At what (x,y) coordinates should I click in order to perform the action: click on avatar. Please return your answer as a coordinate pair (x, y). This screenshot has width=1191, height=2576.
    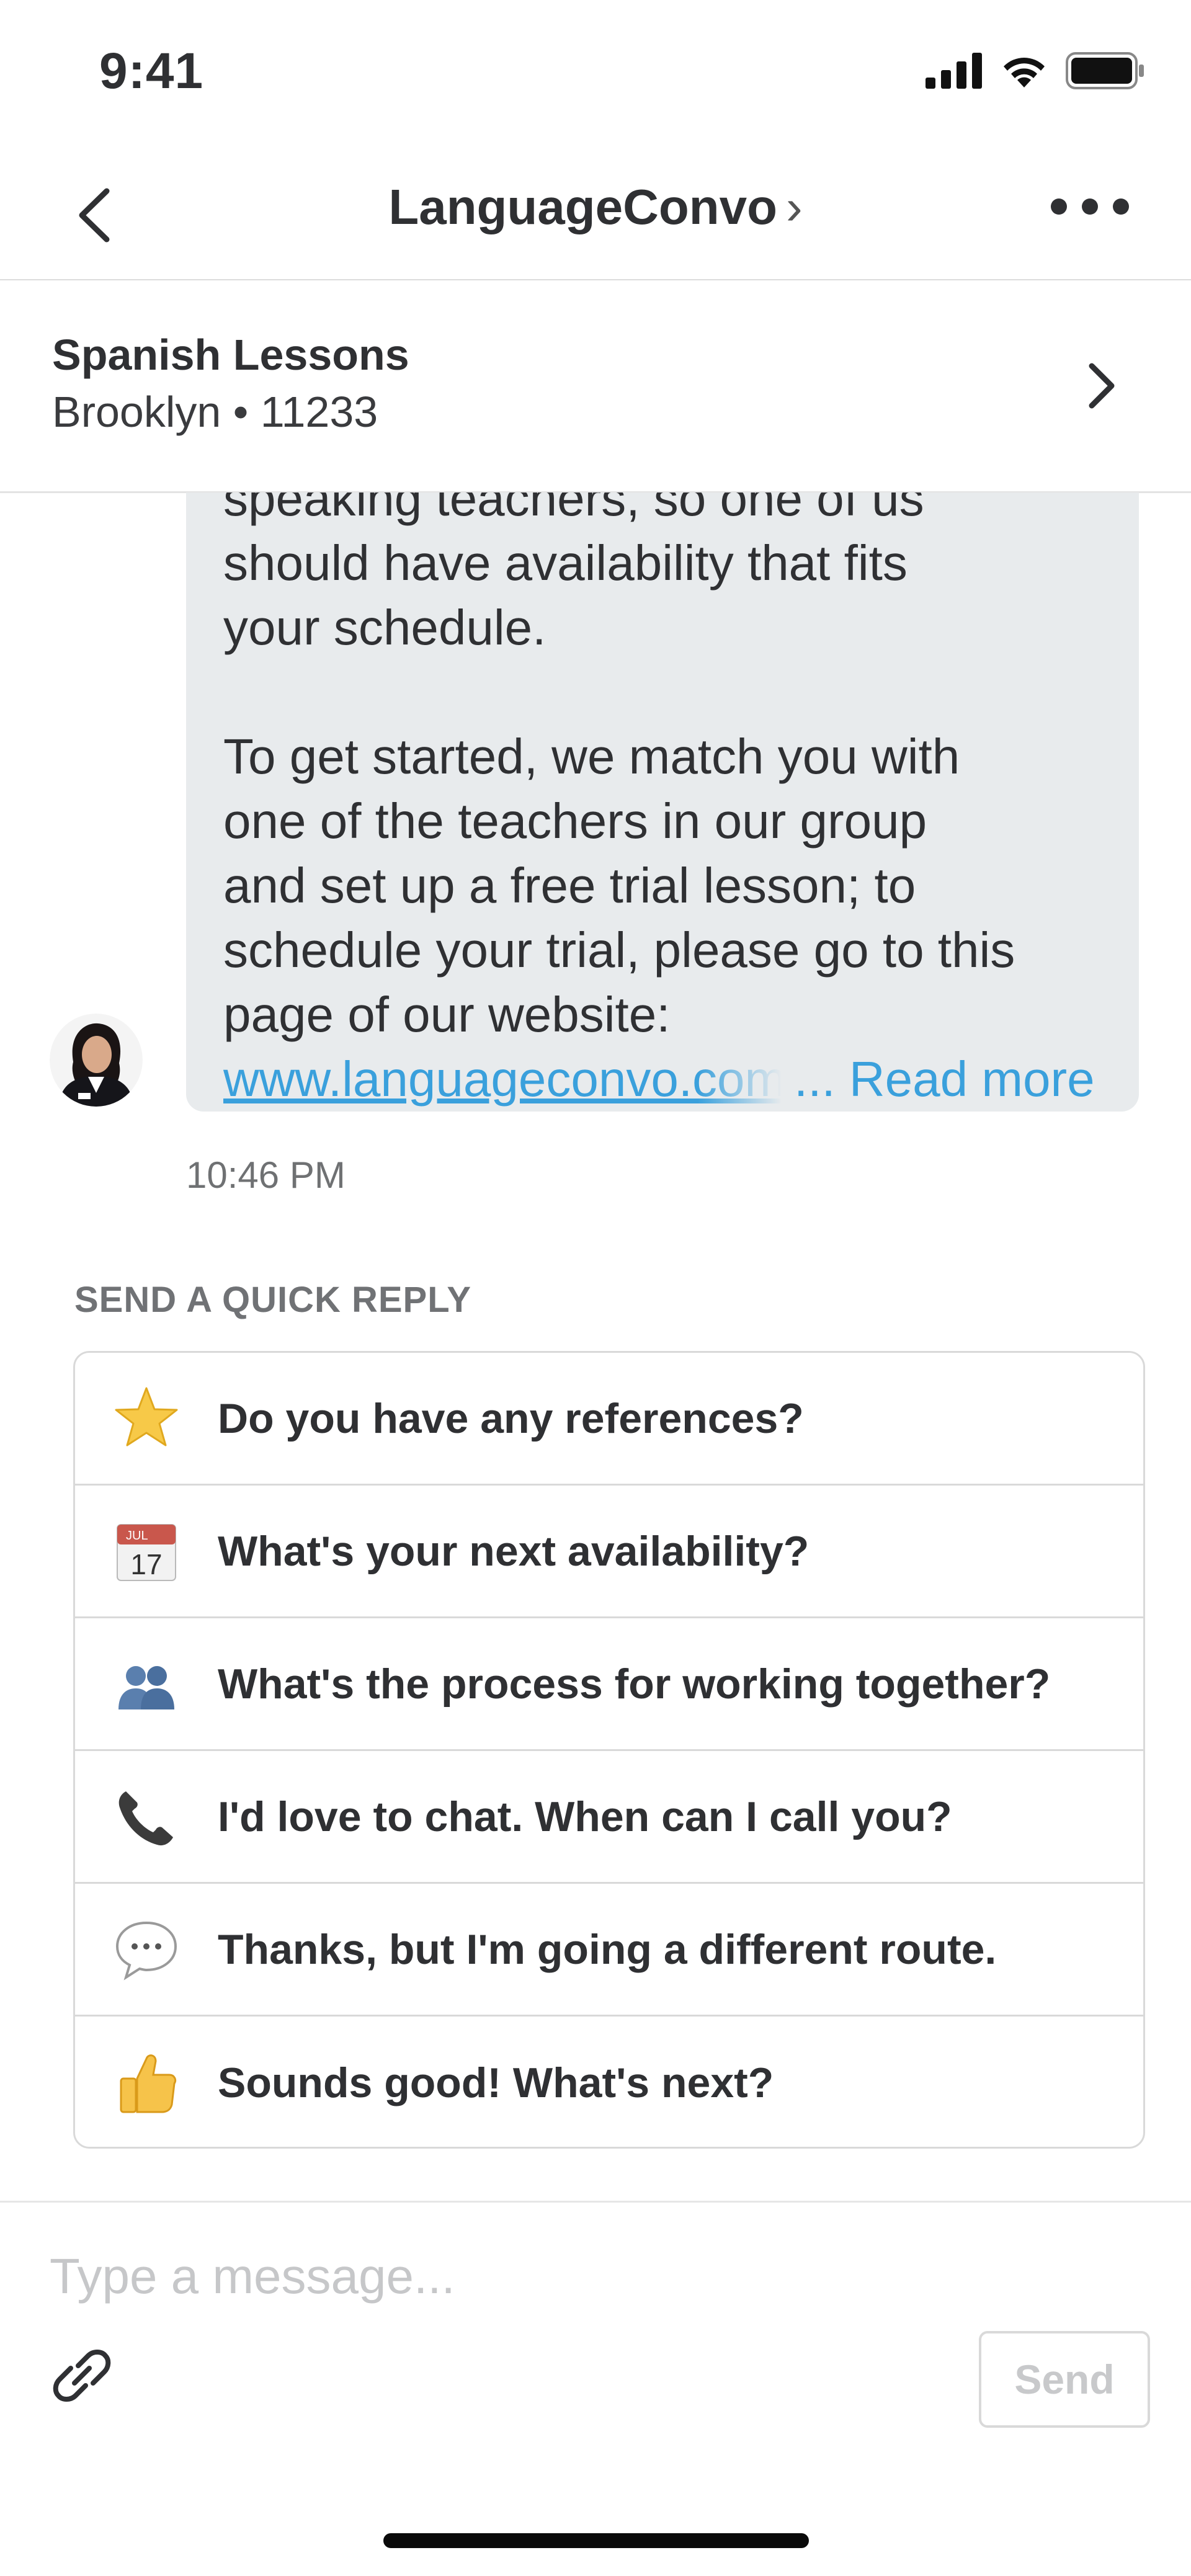
    Looking at the image, I should click on (96, 1061).